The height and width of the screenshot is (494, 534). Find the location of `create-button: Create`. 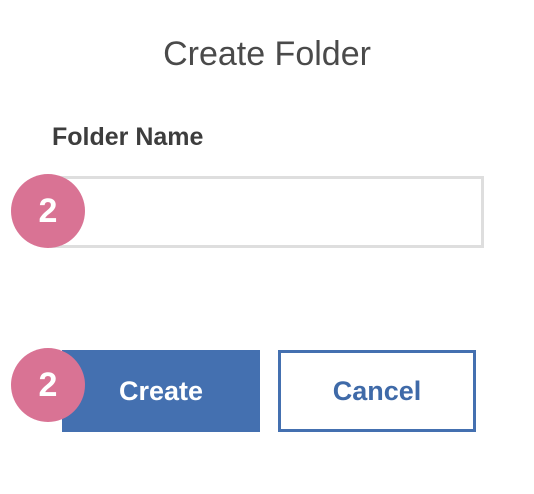

create-button: Create is located at coordinates (161, 391).